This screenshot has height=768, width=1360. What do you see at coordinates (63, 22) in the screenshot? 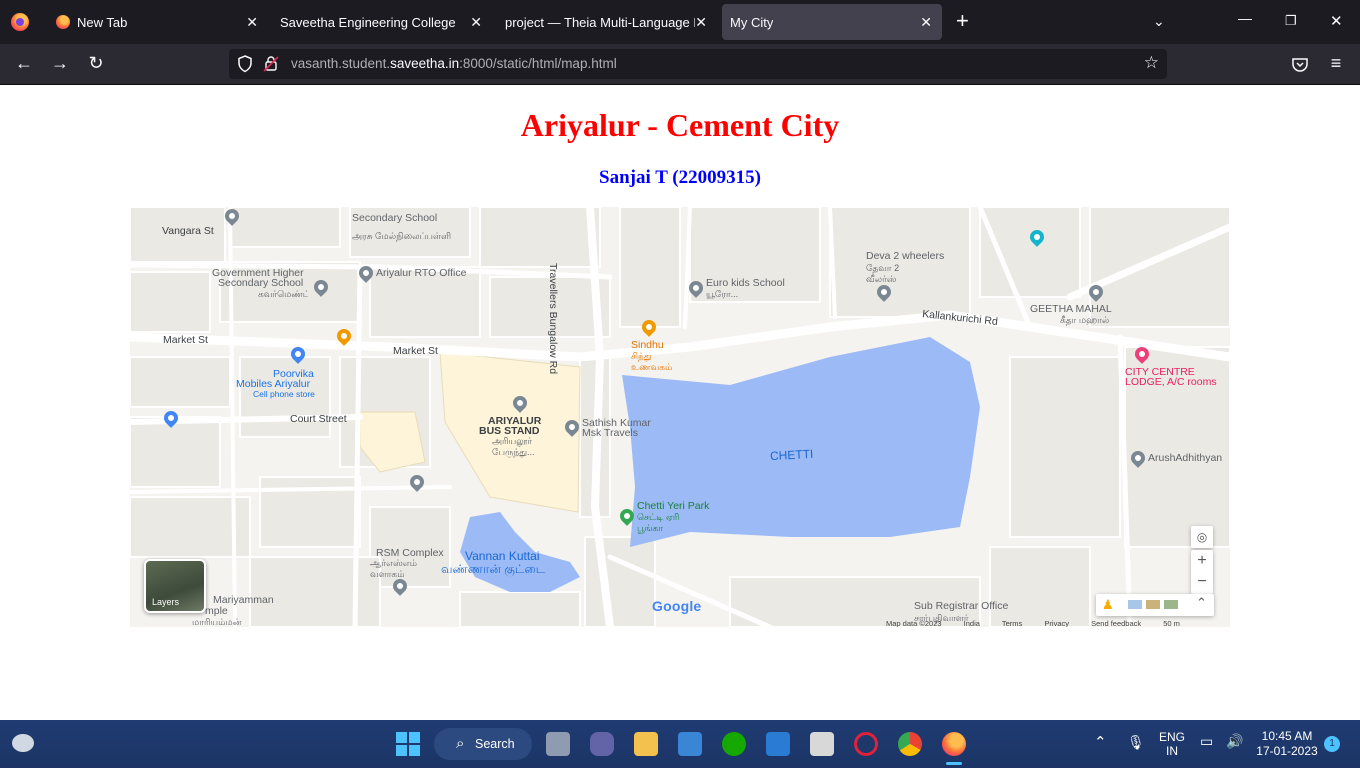
I see `firefox-favicon-icon` at bounding box center [63, 22].